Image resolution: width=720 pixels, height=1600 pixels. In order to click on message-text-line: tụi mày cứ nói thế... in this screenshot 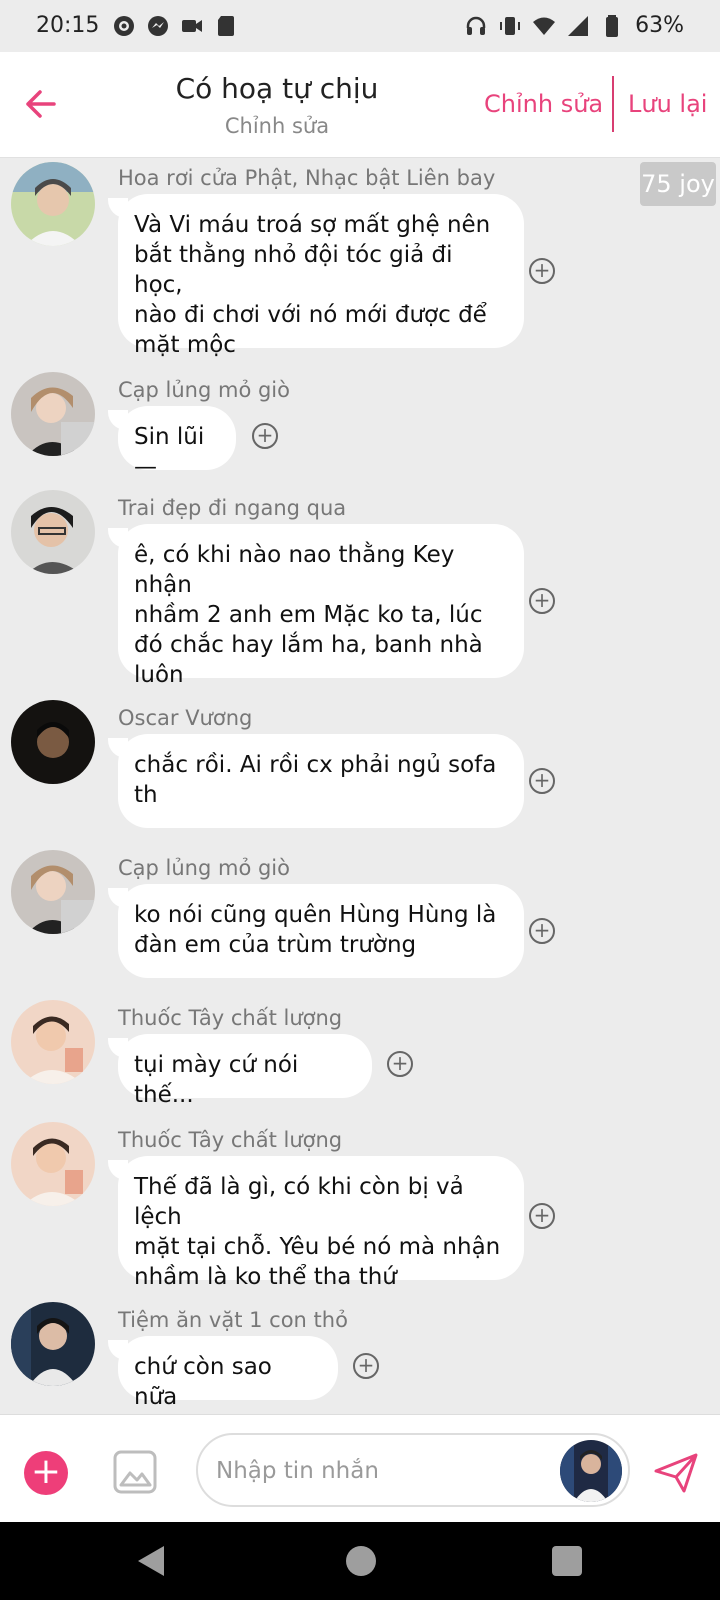, I will do `click(216, 1080)`.